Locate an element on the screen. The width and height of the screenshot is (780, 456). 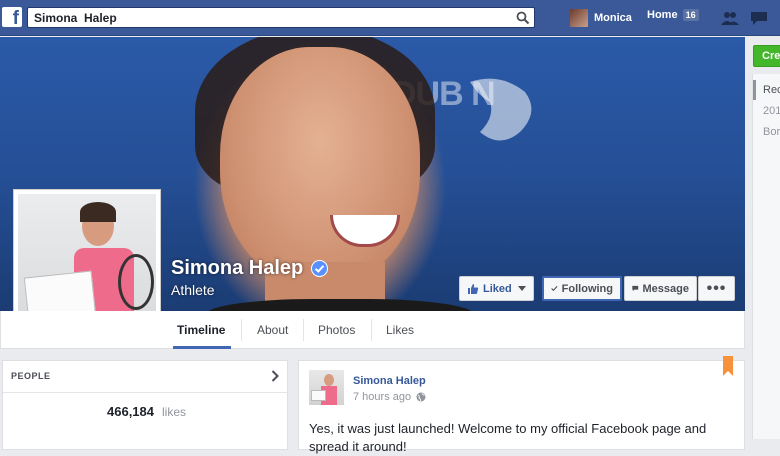
more-options-button: ••• is located at coordinates (716, 288).